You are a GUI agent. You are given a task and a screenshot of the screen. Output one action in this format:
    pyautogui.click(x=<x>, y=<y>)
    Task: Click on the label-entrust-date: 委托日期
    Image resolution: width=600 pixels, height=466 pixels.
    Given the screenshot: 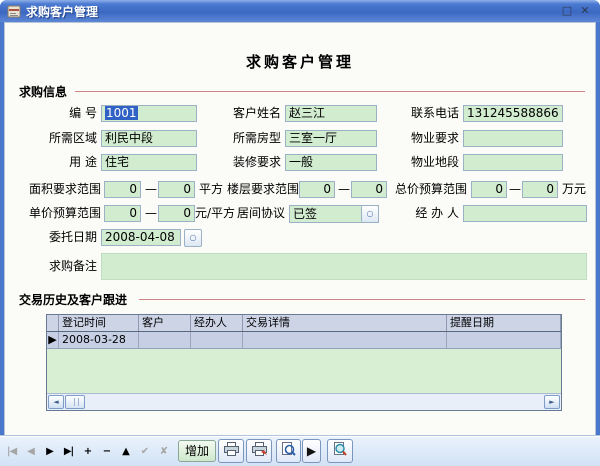 What is the action you would take?
    pyautogui.click(x=72, y=237)
    